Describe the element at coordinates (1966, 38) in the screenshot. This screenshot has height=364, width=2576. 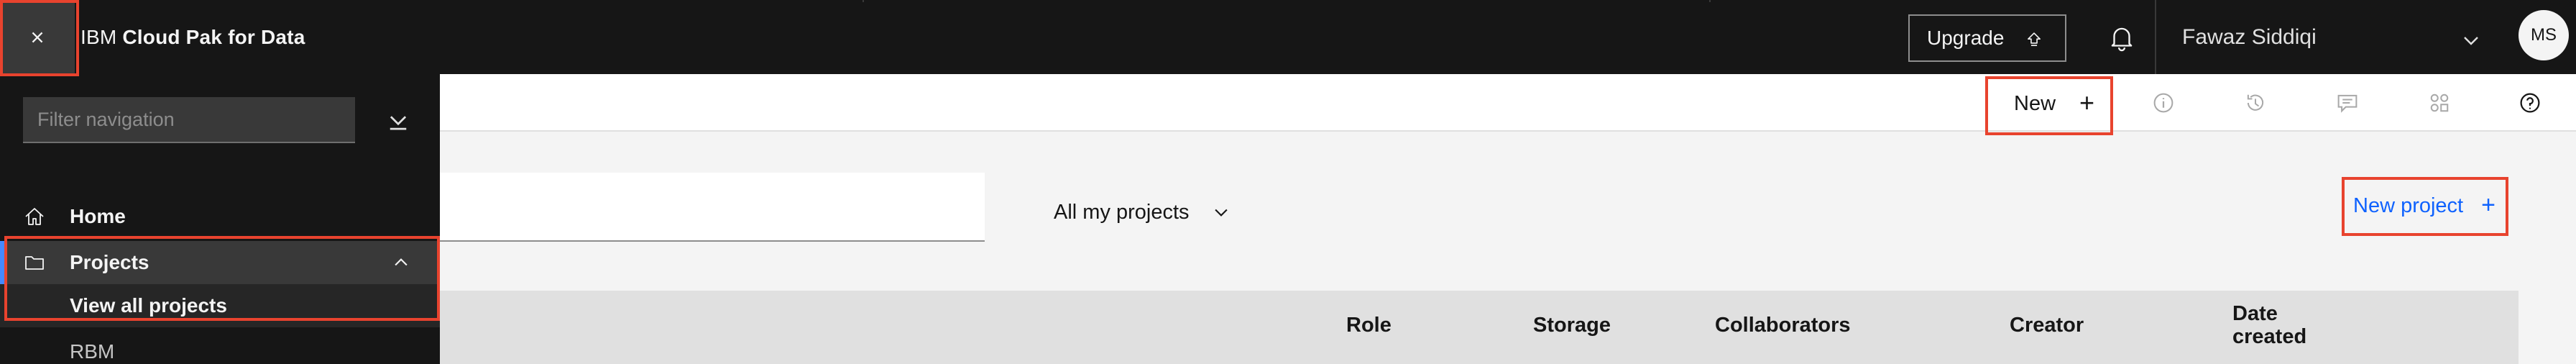
I see `upgrade-label: Upgrade` at that location.